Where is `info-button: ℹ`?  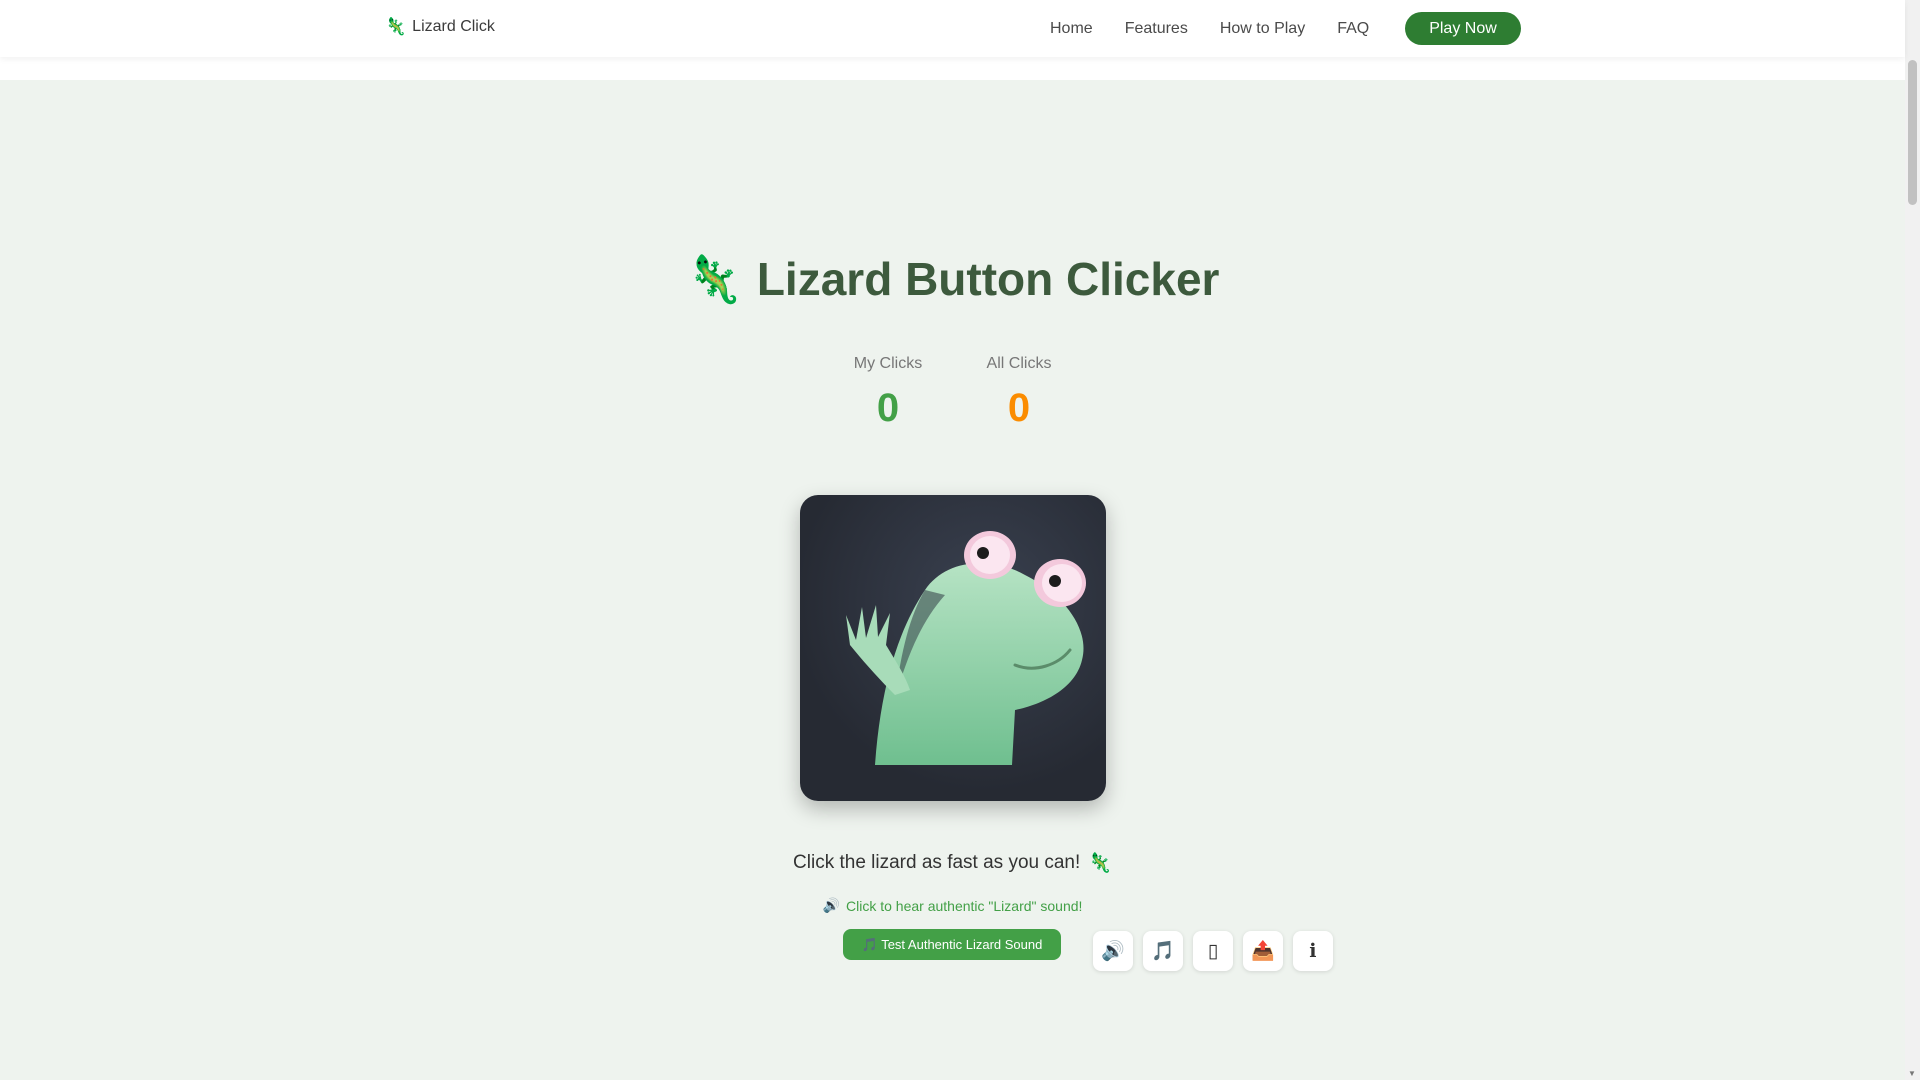 info-button: ℹ is located at coordinates (1313, 951).